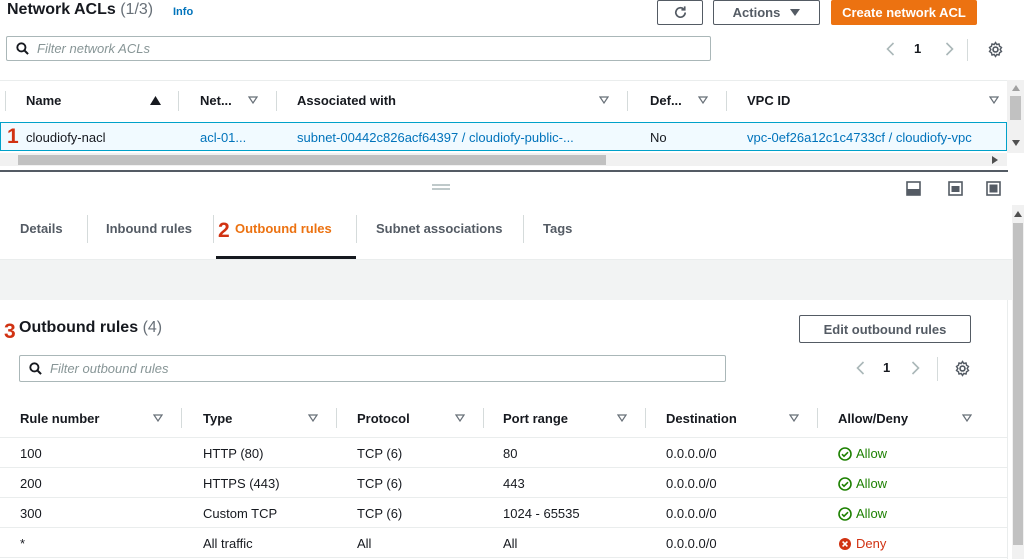 The image size is (1024, 559). What do you see at coordinates (346, 100) in the screenshot?
I see `column-header-associated: Associated with` at bounding box center [346, 100].